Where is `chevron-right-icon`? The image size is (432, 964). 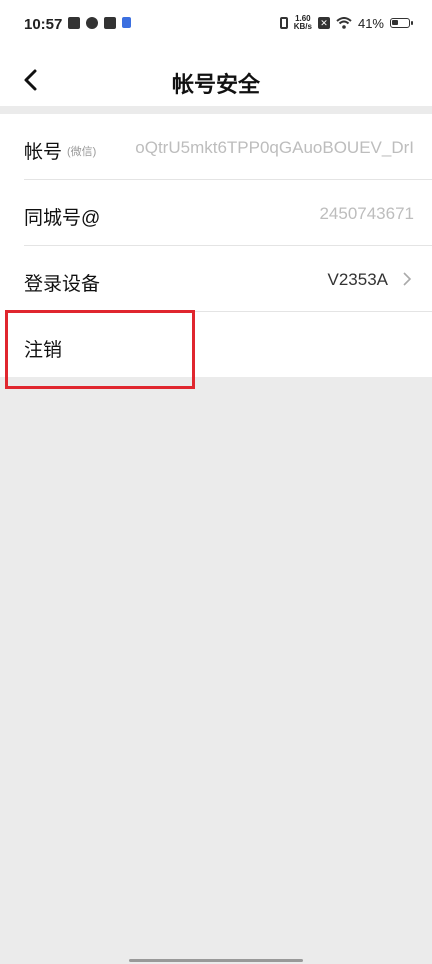 chevron-right-icon is located at coordinates (407, 279).